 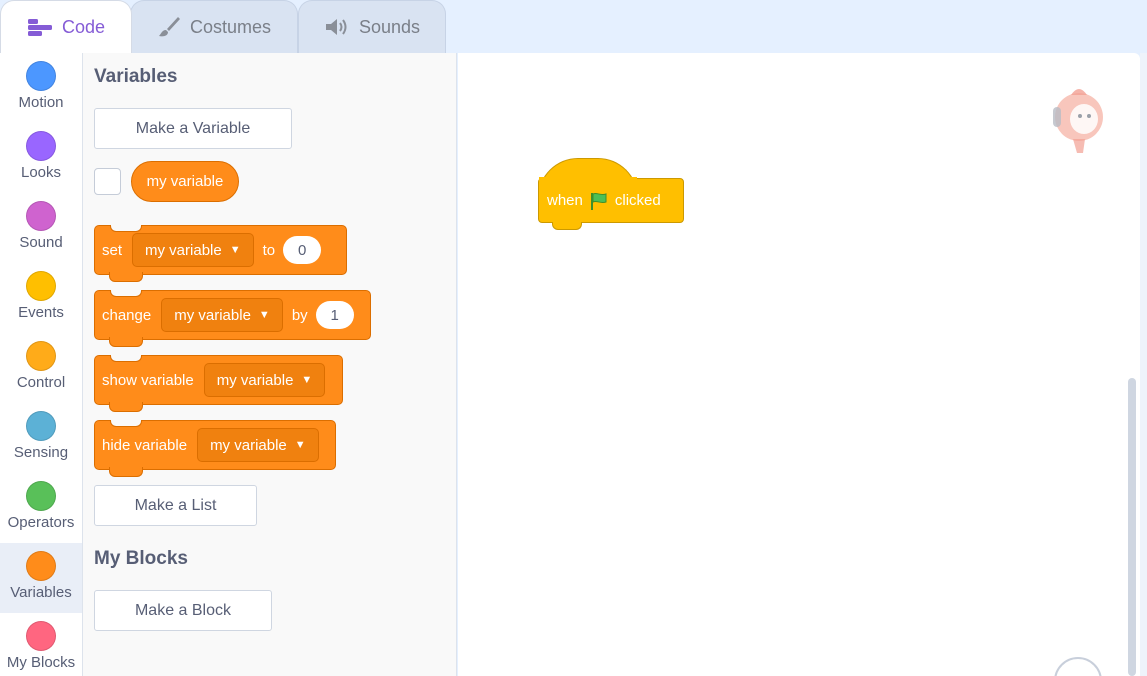 I want to click on block-keyword: change, so click(x=127, y=315).